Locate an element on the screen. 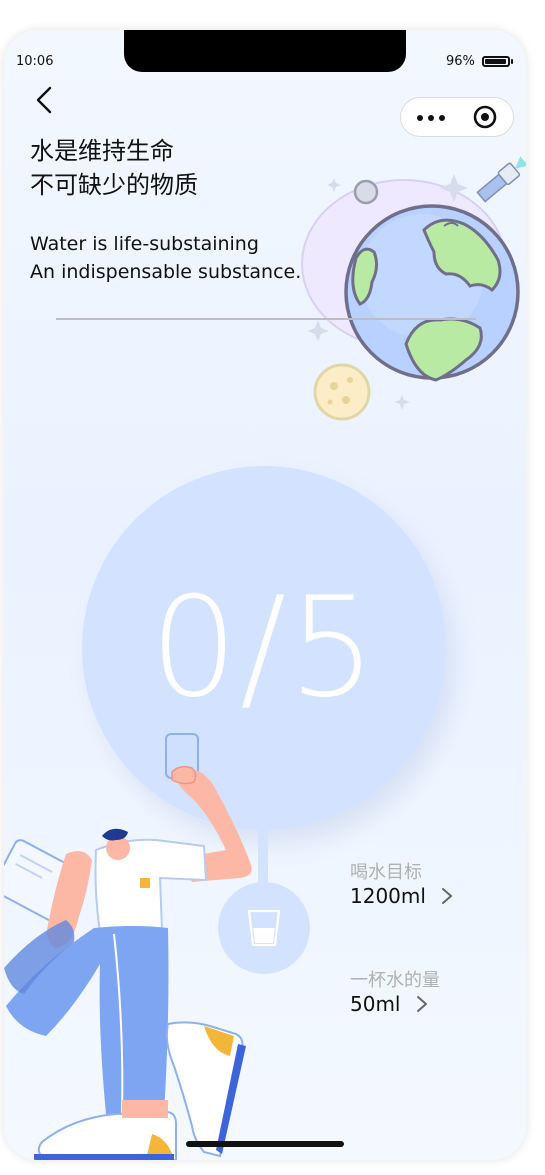  target-circle-icon is located at coordinates (485, 117).